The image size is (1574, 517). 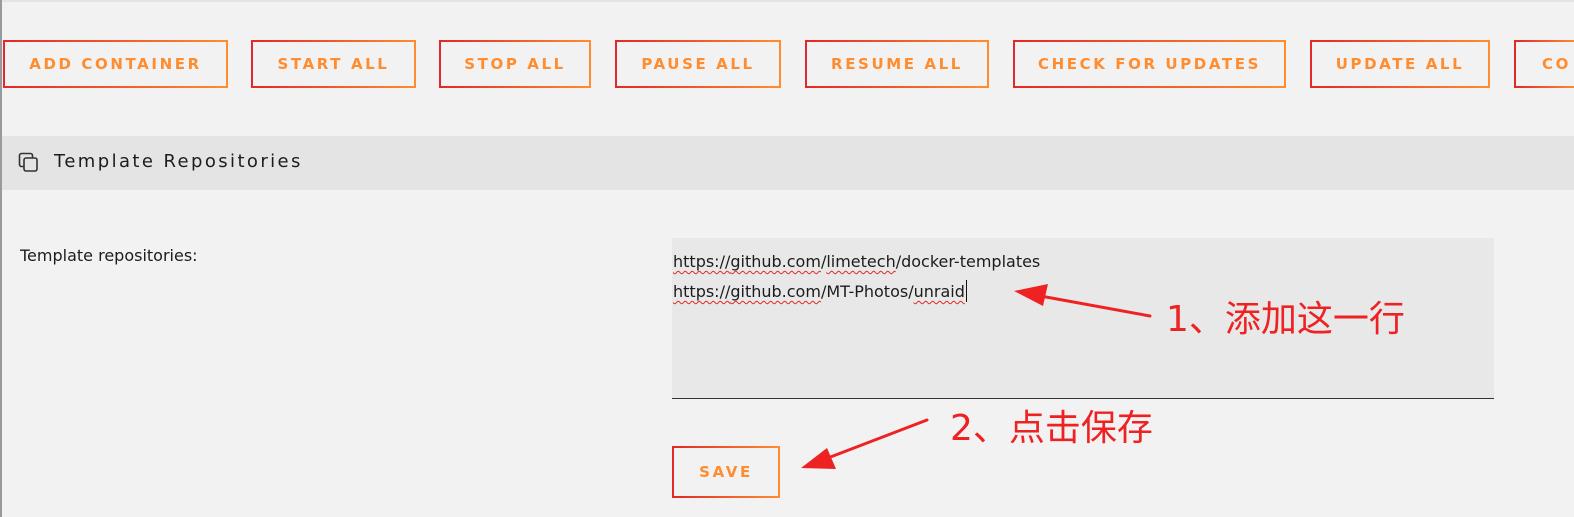 I want to click on text-caret, so click(x=966, y=291).